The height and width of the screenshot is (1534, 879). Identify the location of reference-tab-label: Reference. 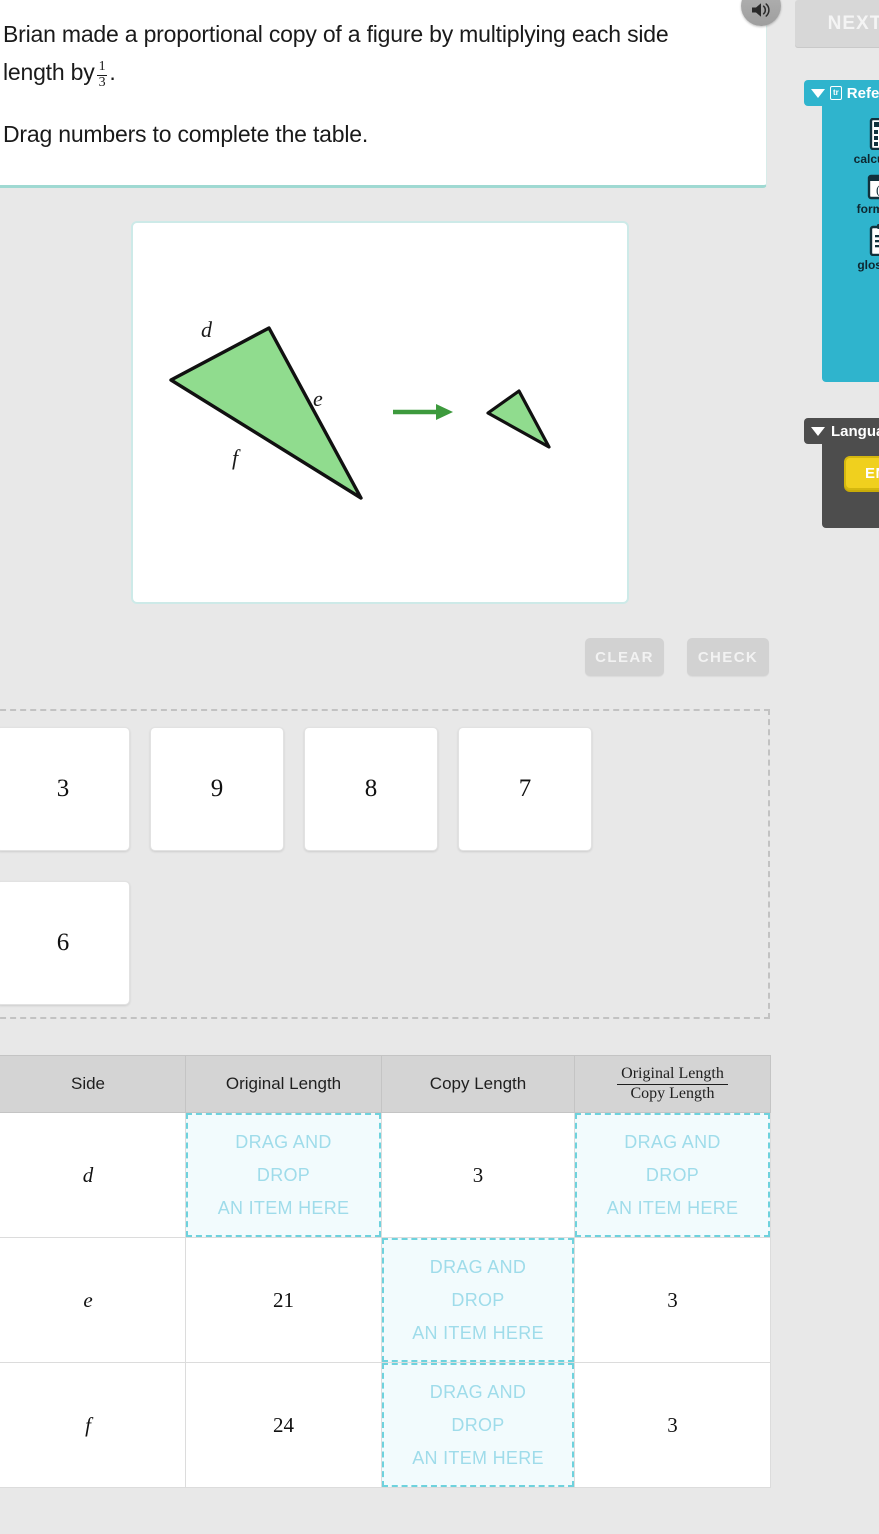
(862, 93).